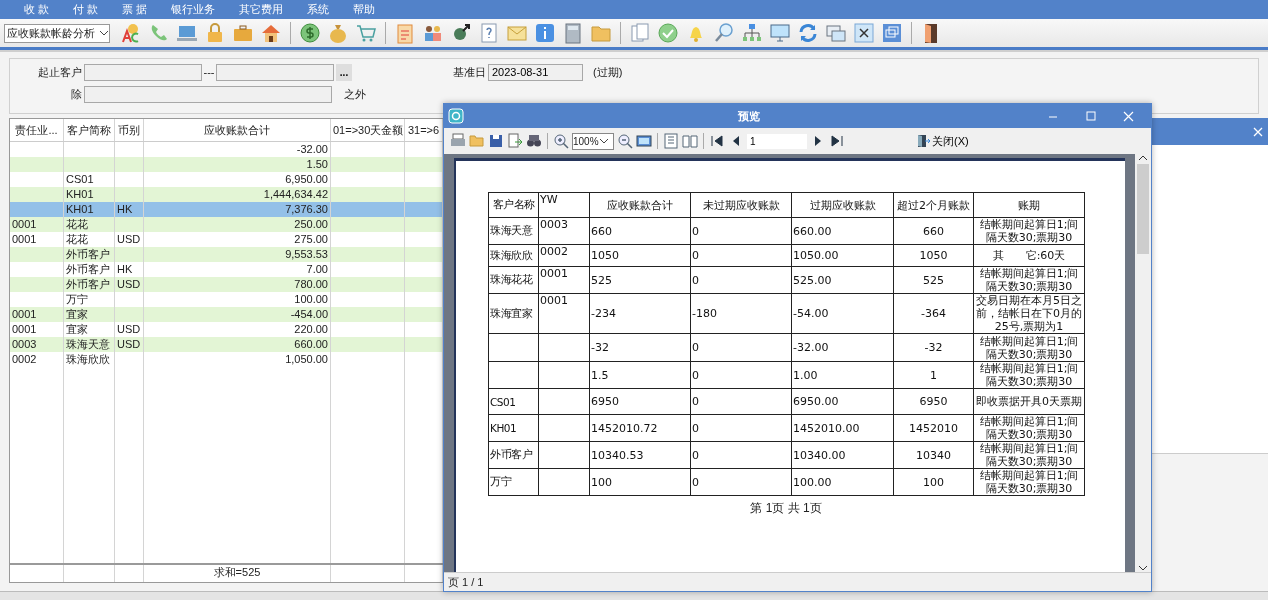 The height and width of the screenshot is (600, 1268). What do you see at coordinates (923, 141) in the screenshot?
I see `door-icon` at bounding box center [923, 141].